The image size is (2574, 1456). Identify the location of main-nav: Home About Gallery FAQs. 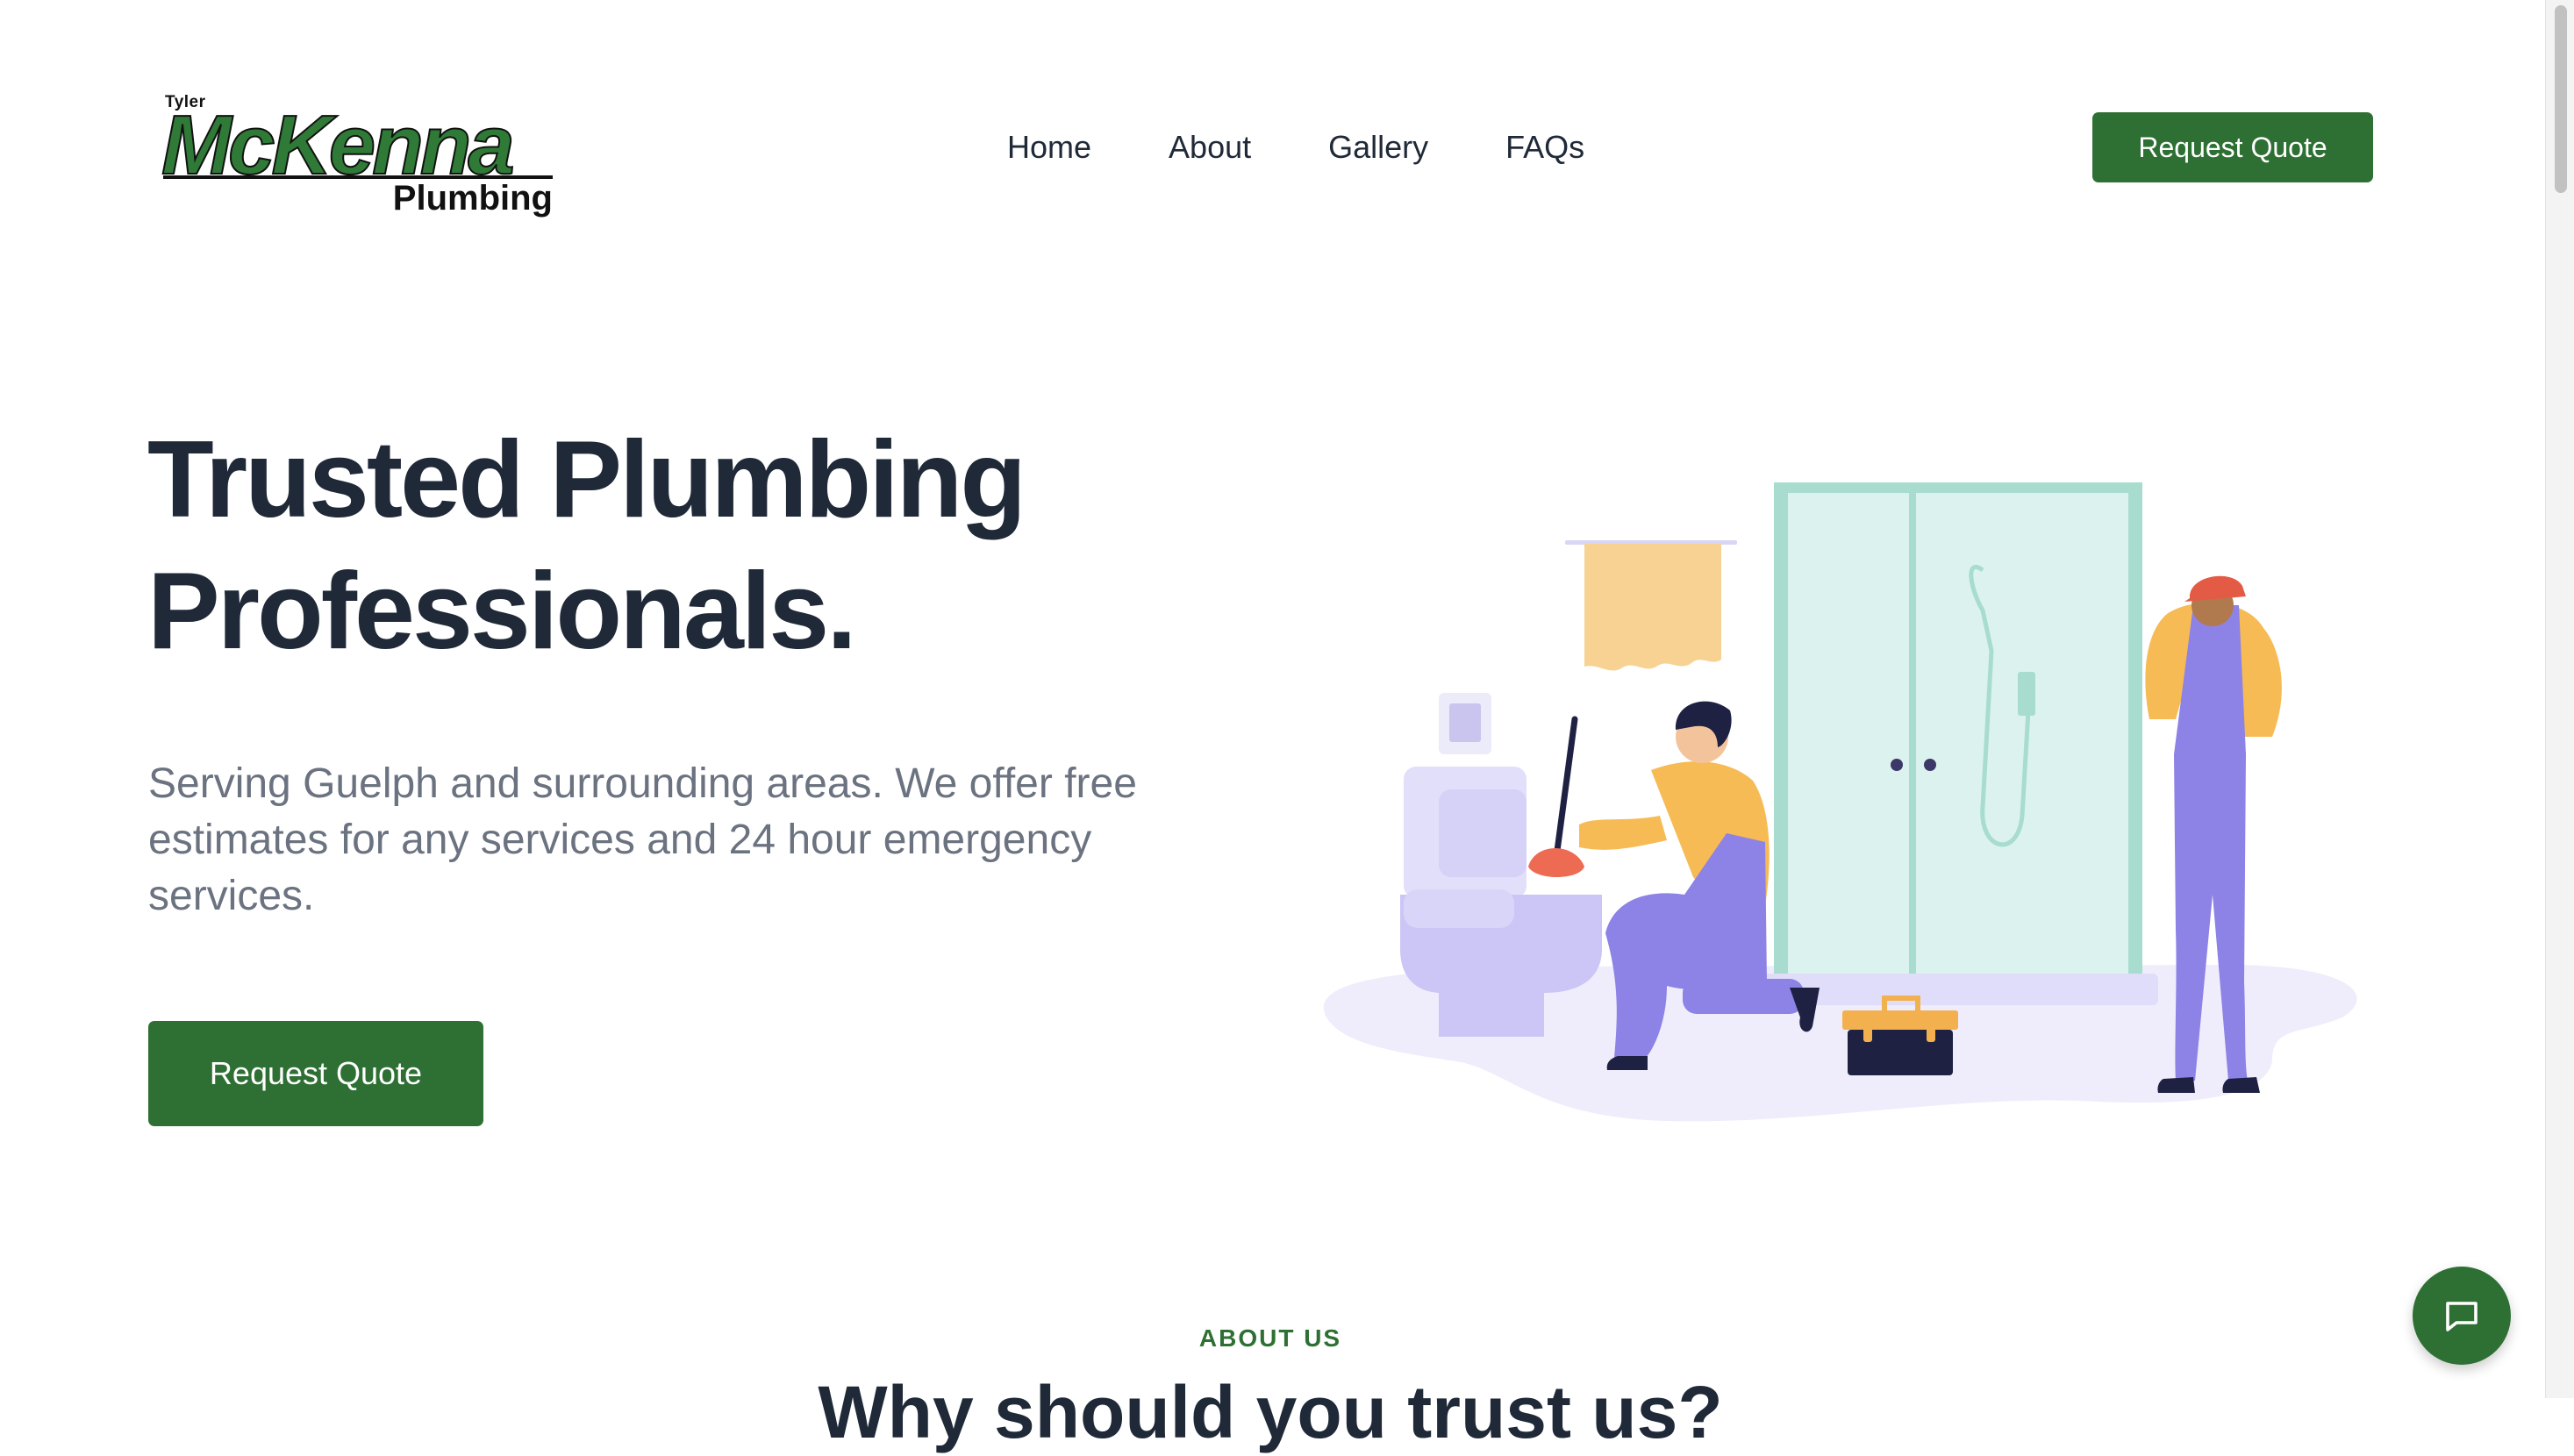
(1295, 147).